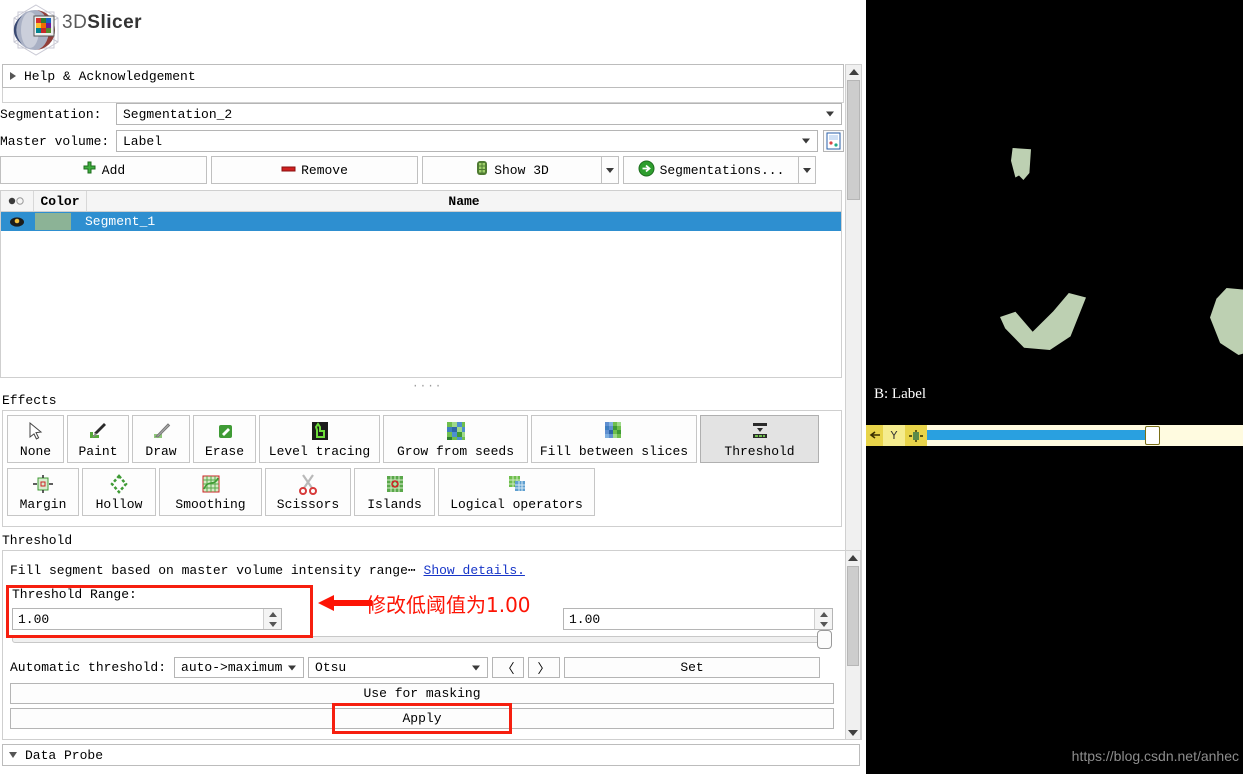  Describe the element at coordinates (13, 76) in the screenshot. I see `chevron-right-icon` at that location.